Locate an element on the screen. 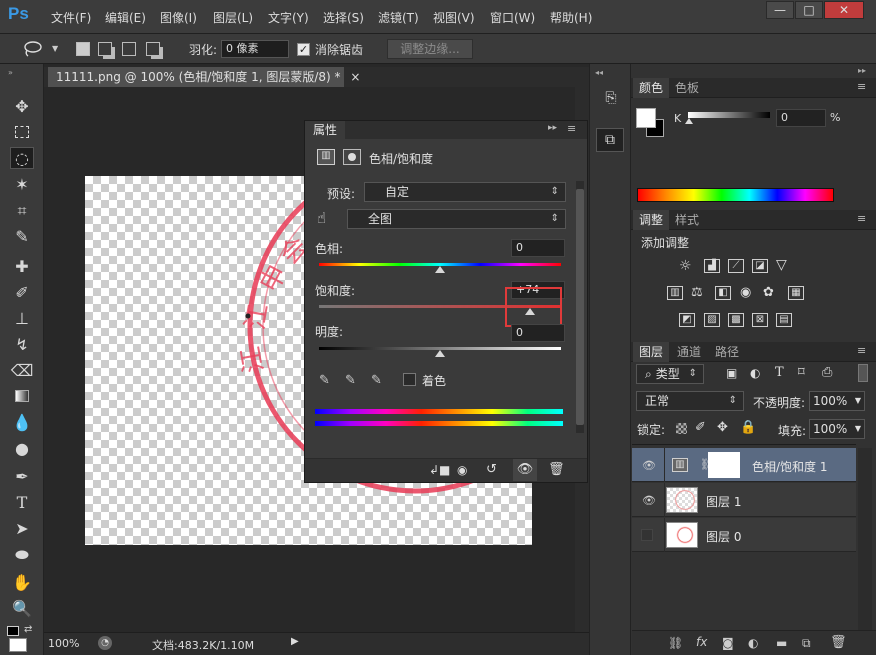  feather-input: 0 像素 is located at coordinates (255, 49).